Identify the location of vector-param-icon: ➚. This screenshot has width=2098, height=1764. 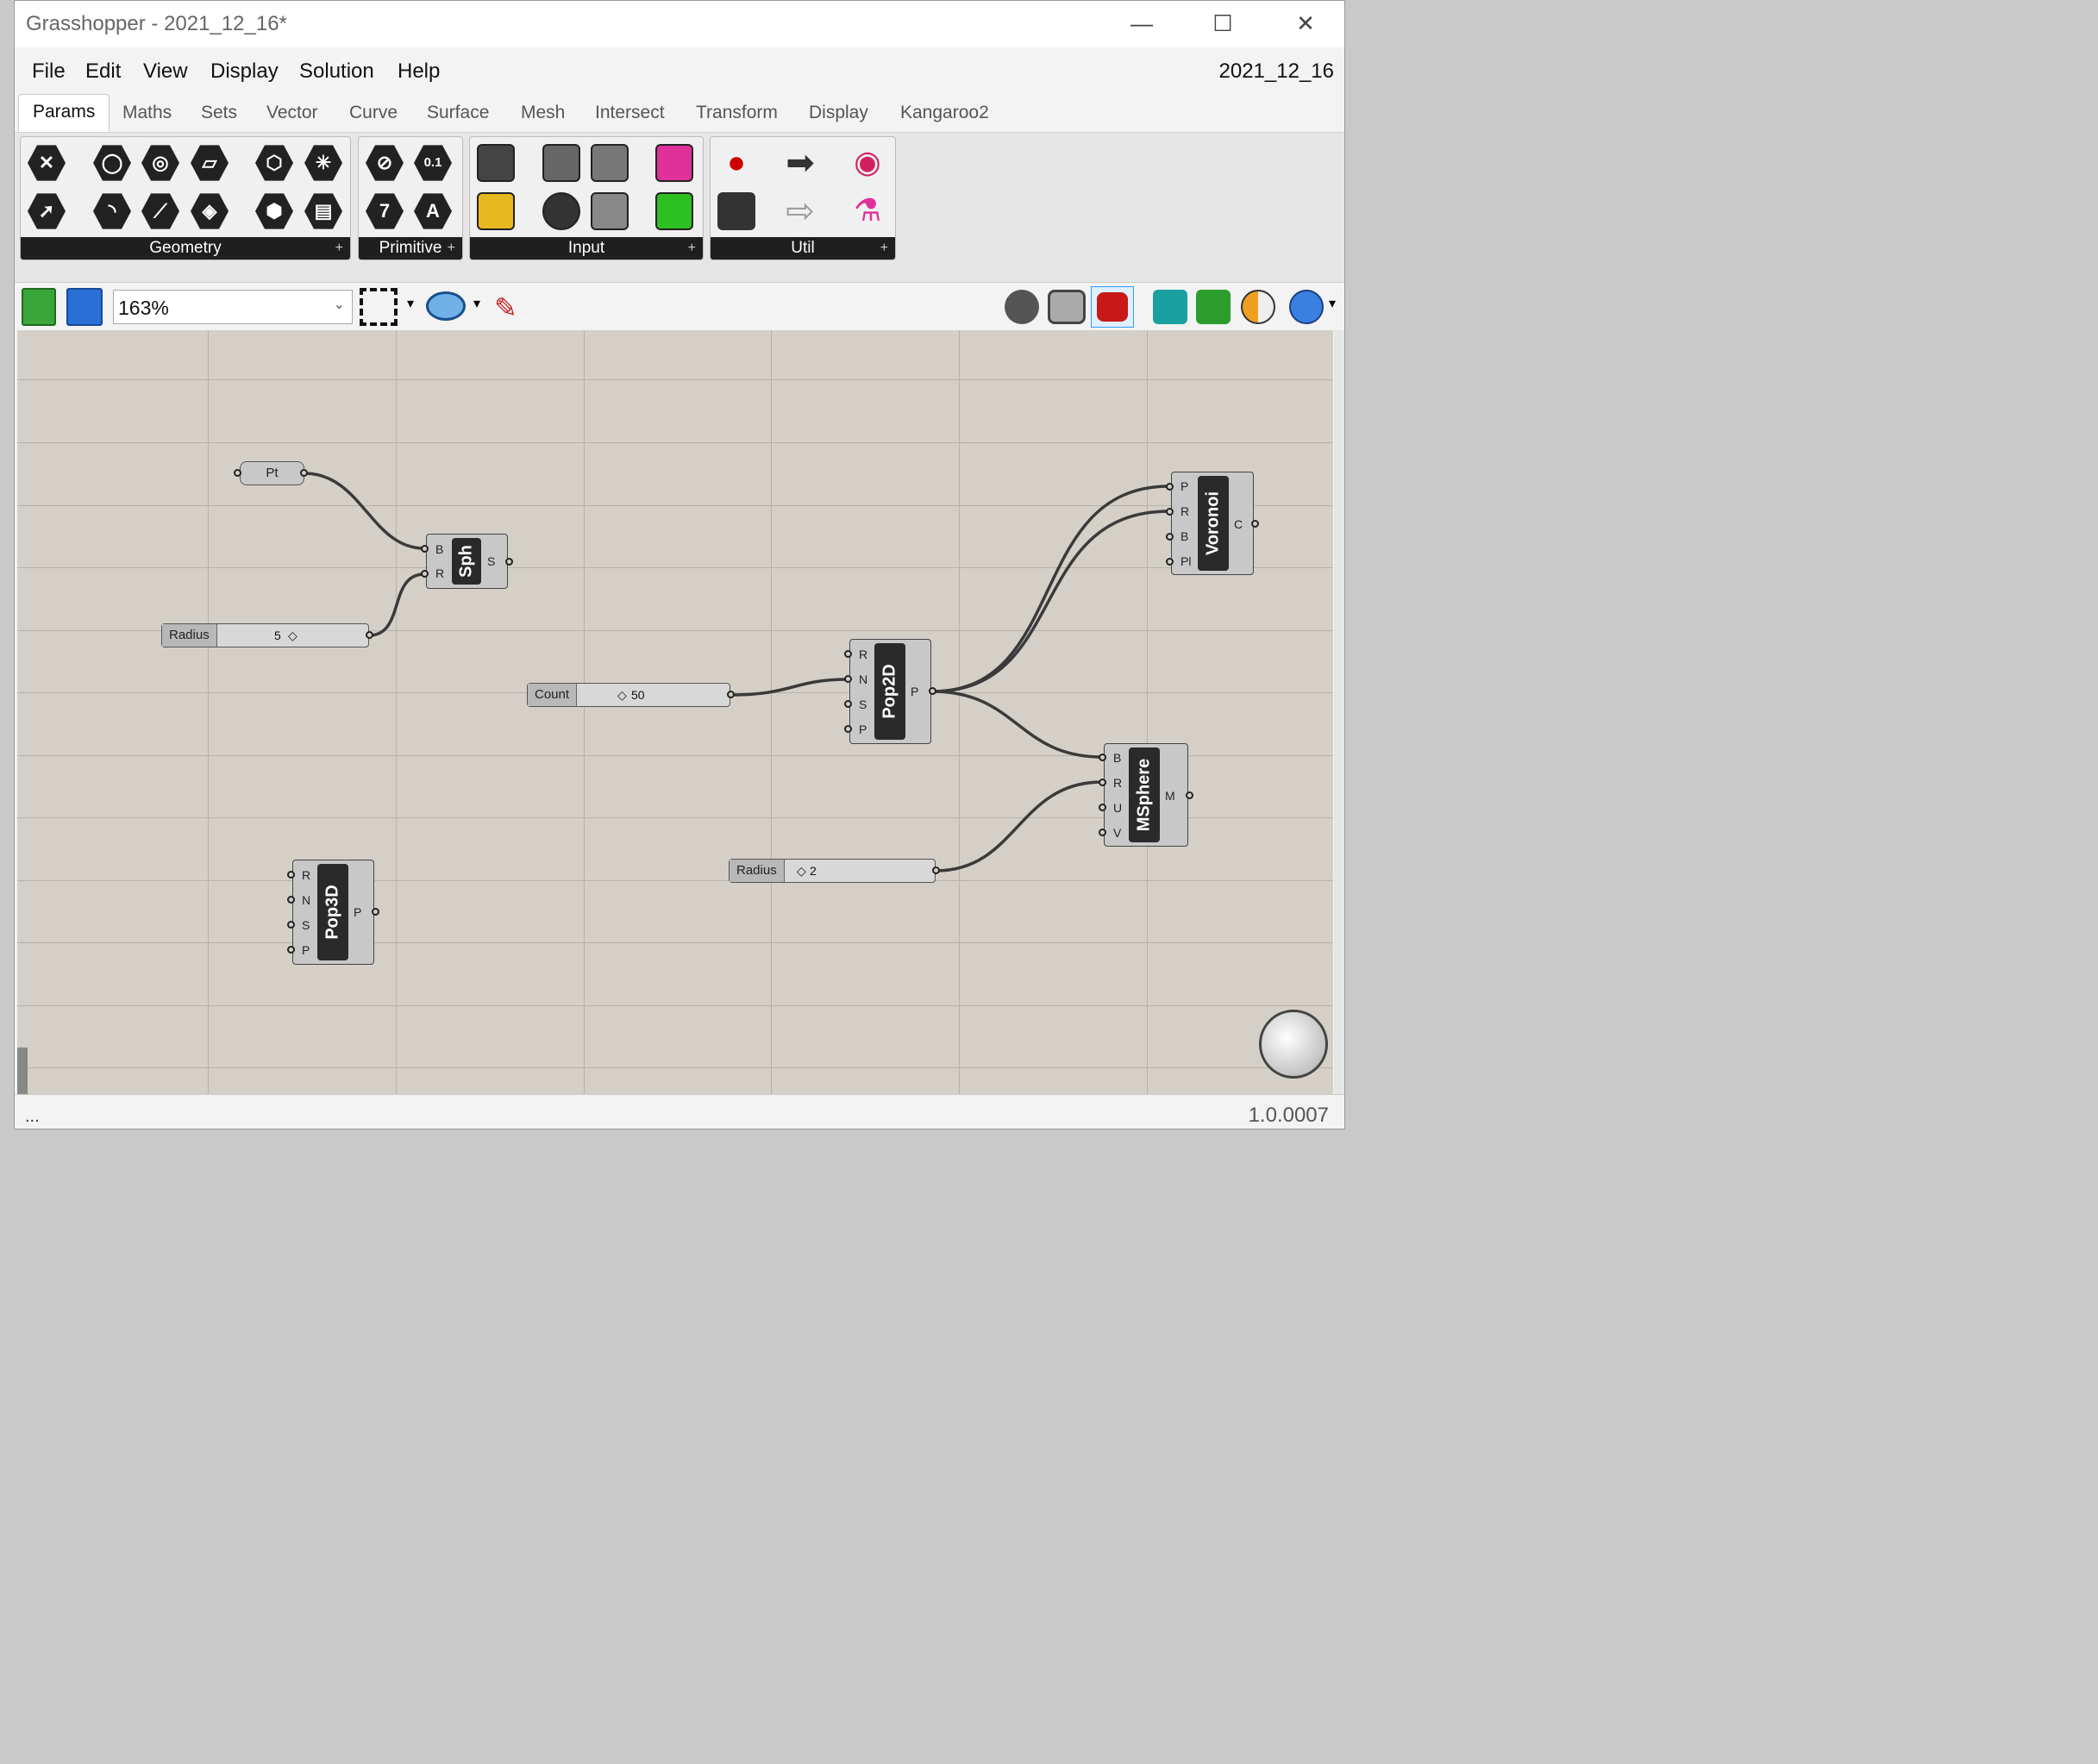
(47, 211).